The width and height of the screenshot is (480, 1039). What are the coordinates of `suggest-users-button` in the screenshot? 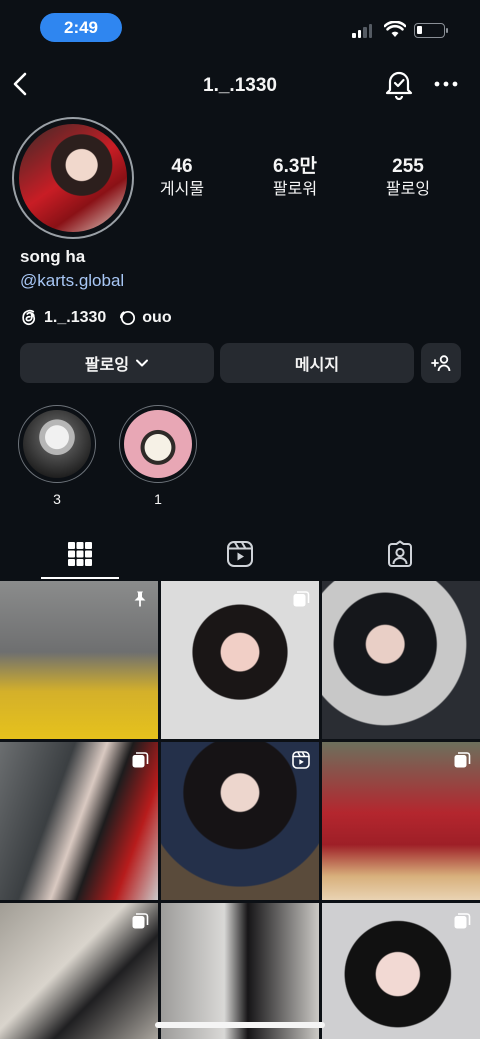 It's located at (441, 363).